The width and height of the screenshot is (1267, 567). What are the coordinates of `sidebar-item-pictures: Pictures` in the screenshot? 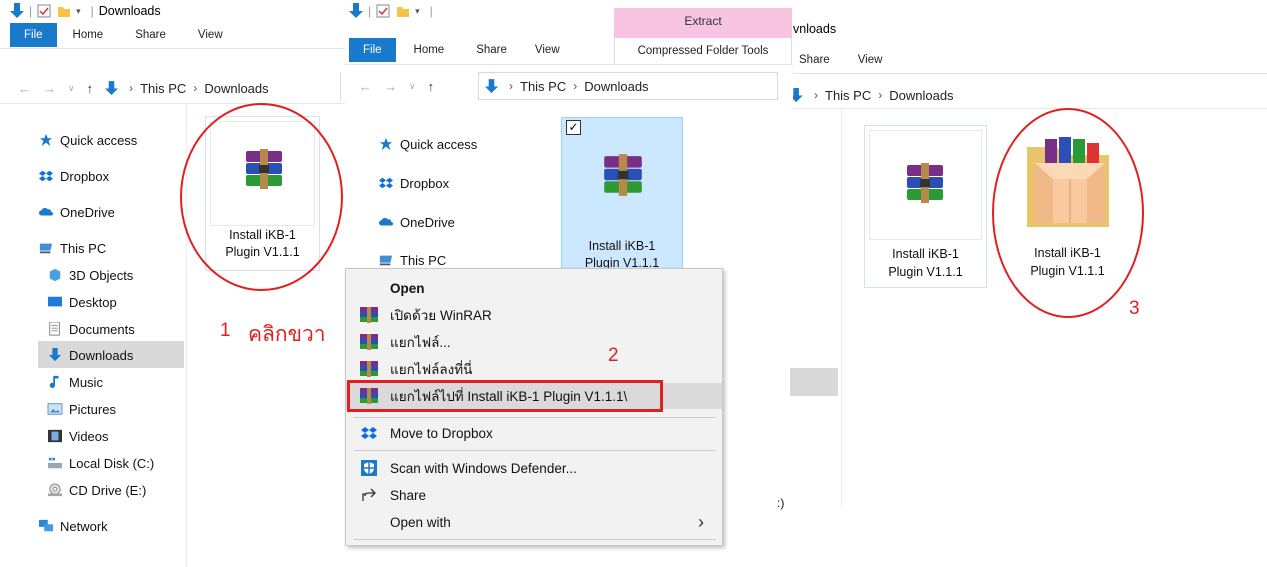 It's located at (81, 409).